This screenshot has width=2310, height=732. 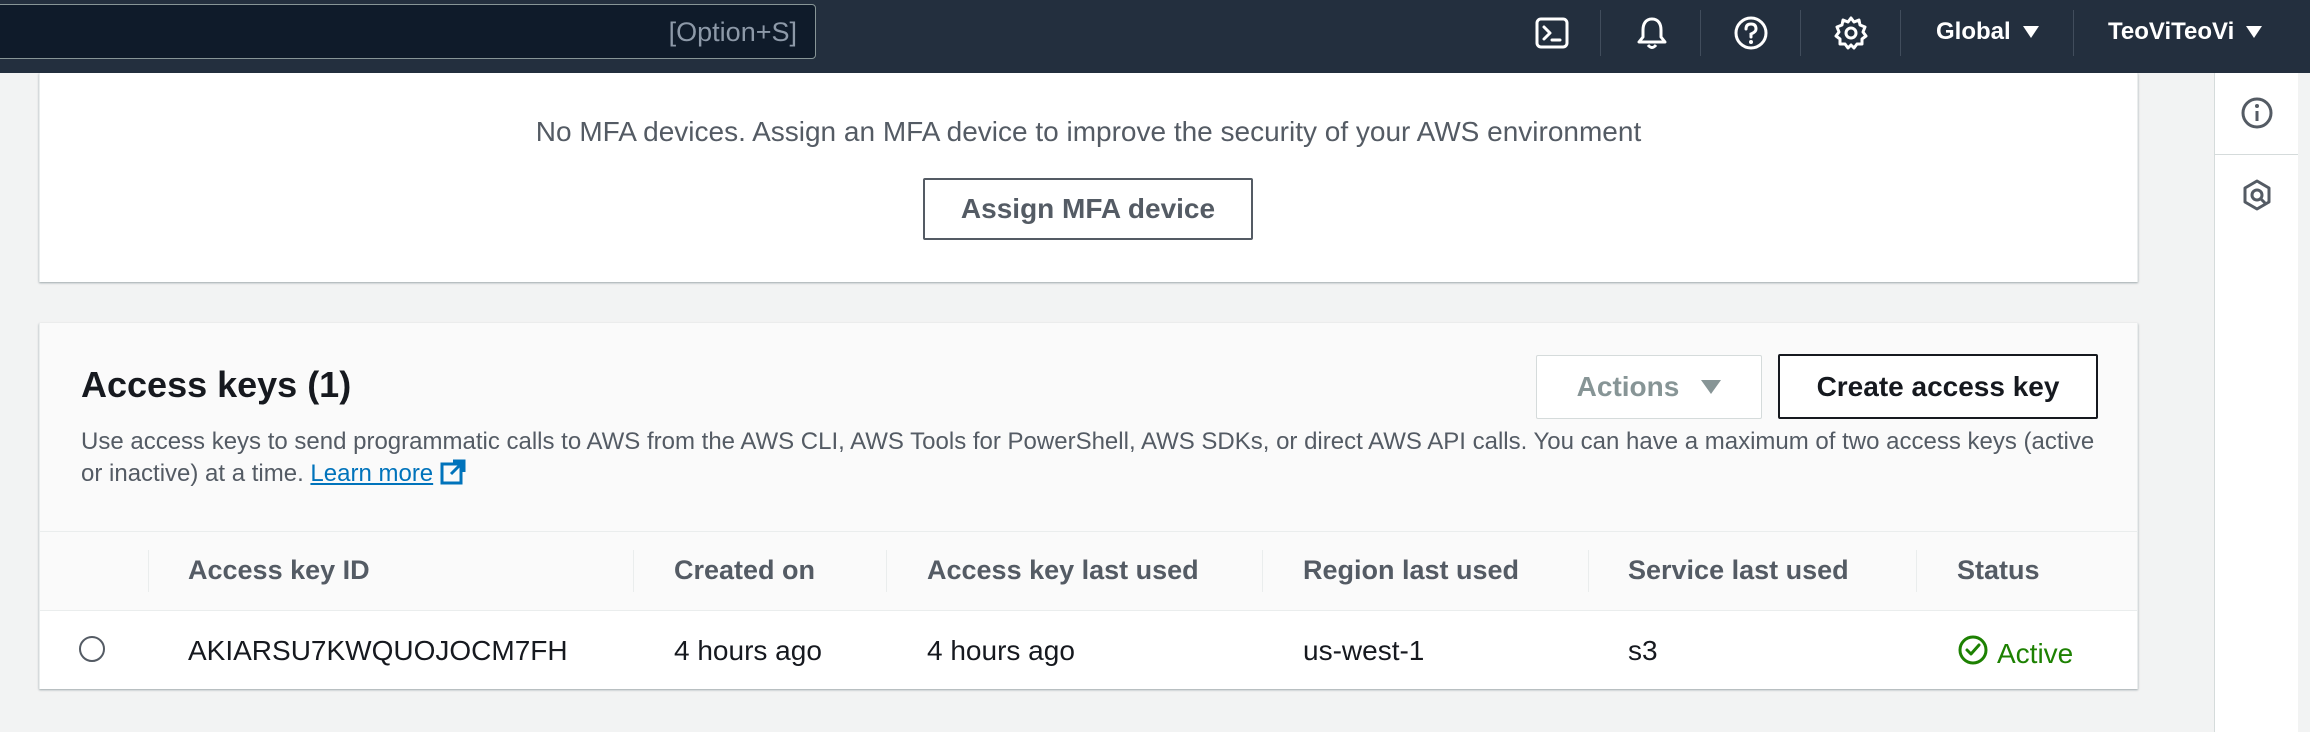 What do you see at coordinates (1552, 33) in the screenshot?
I see `cloudshell-icon` at bounding box center [1552, 33].